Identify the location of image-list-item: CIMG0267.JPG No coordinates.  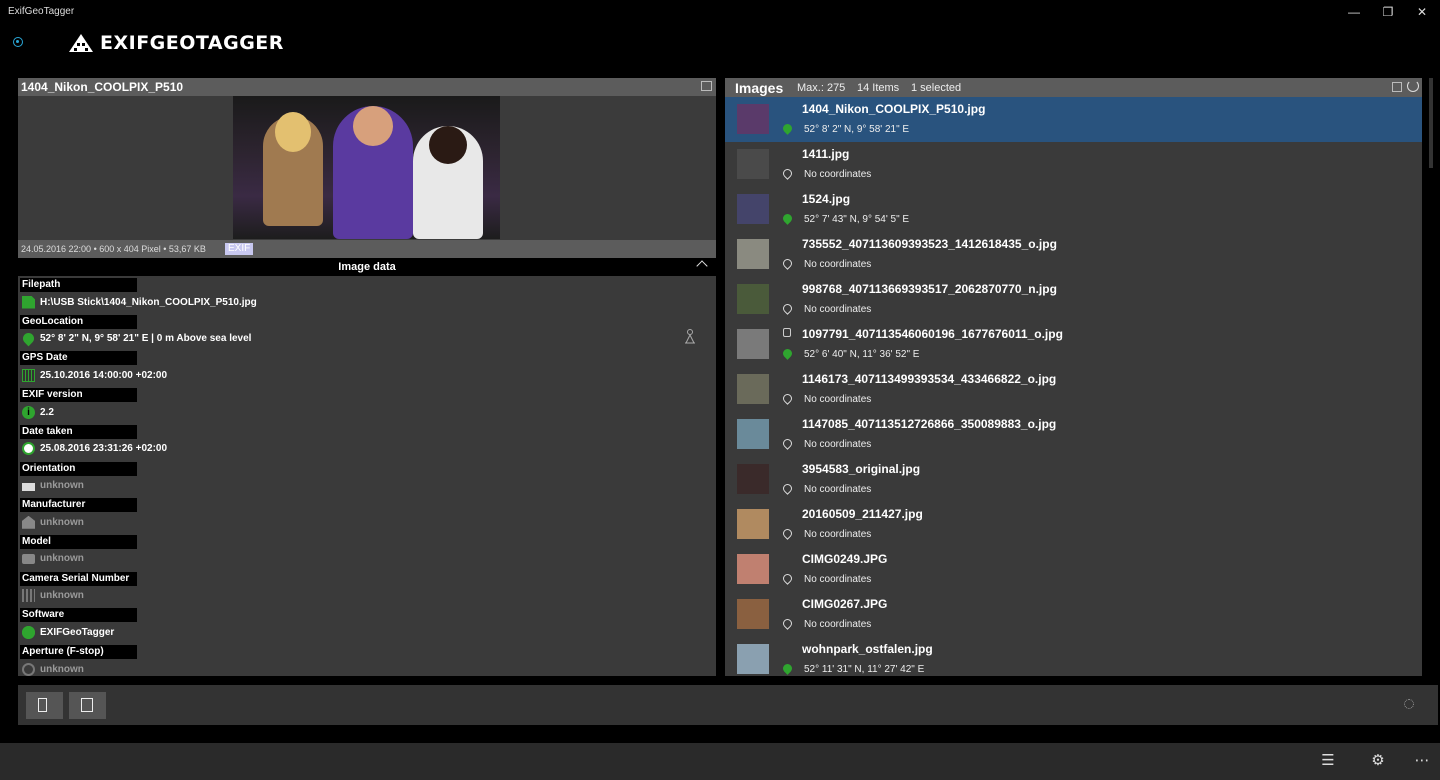
(1073, 614).